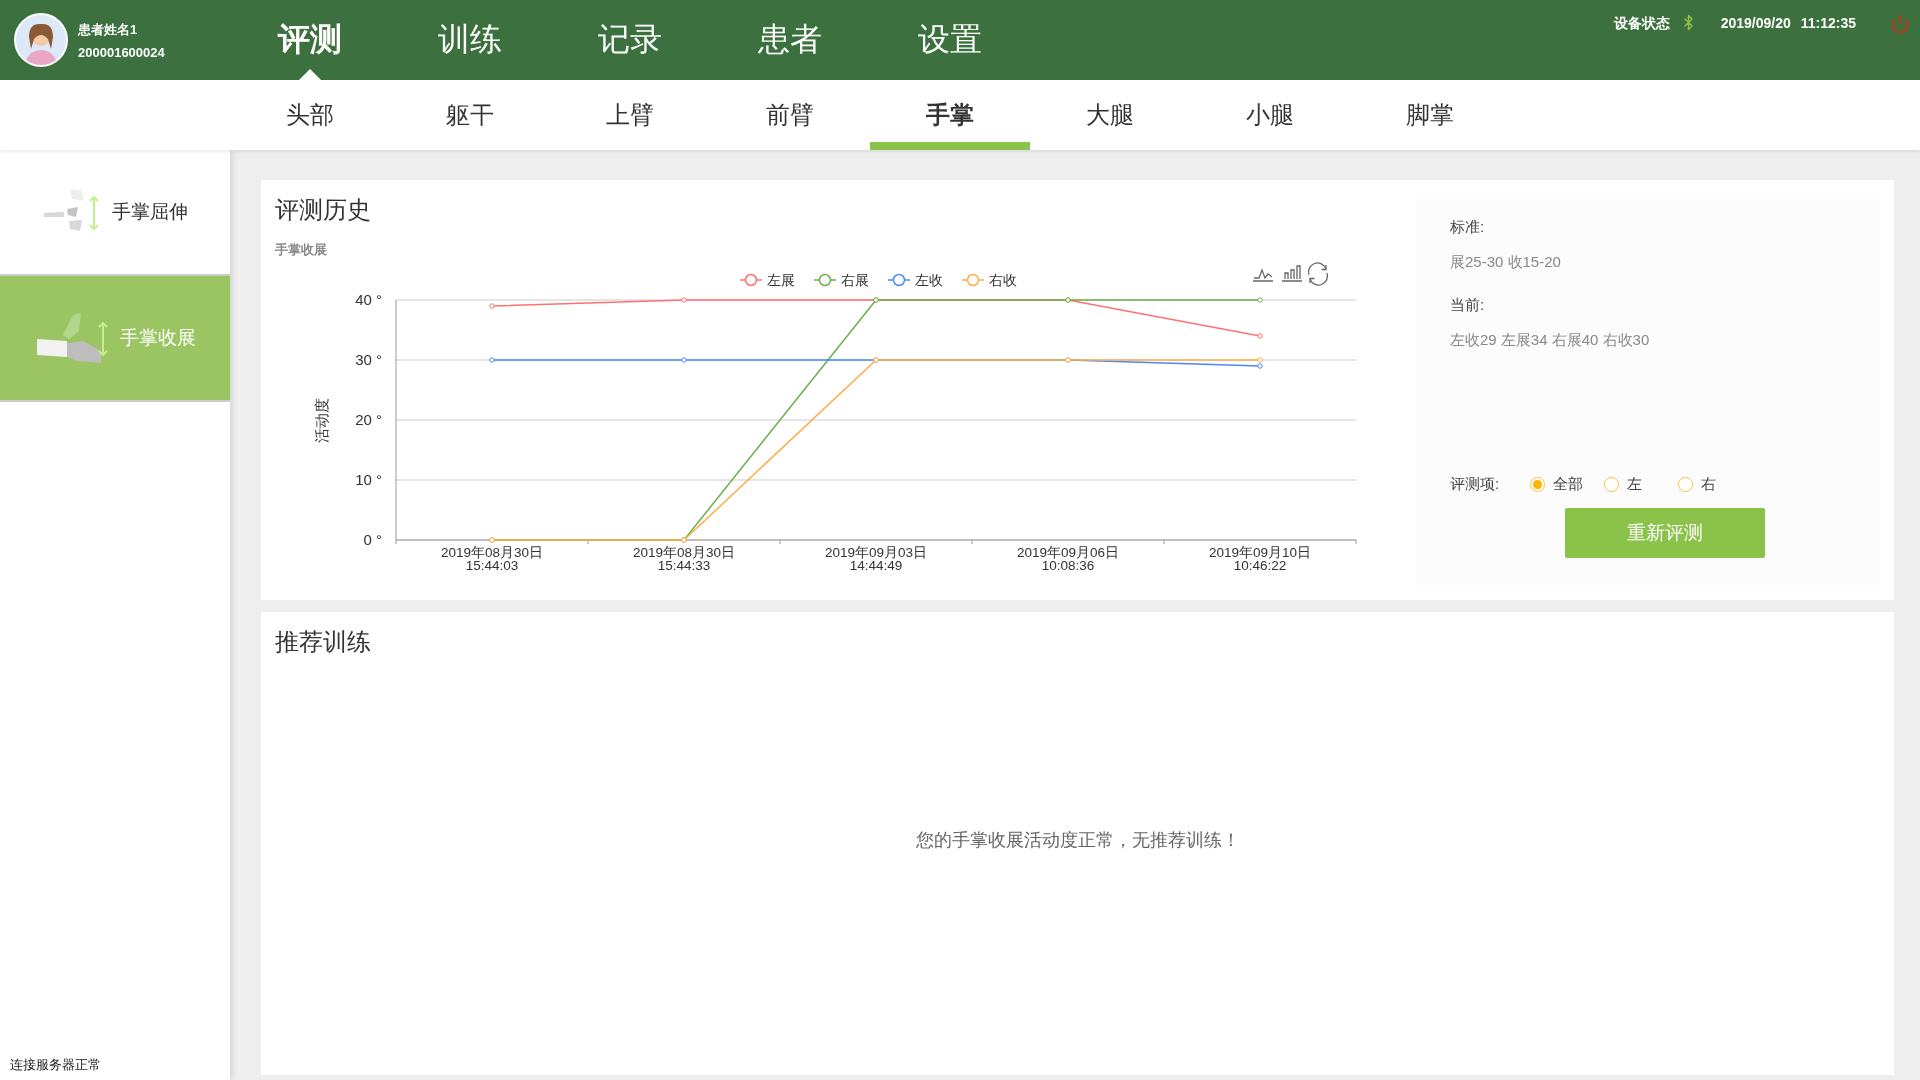 This screenshot has width=1920, height=1080. I want to click on axis-tick-label: 2019年08月30日 15:44:03, so click(492, 559).